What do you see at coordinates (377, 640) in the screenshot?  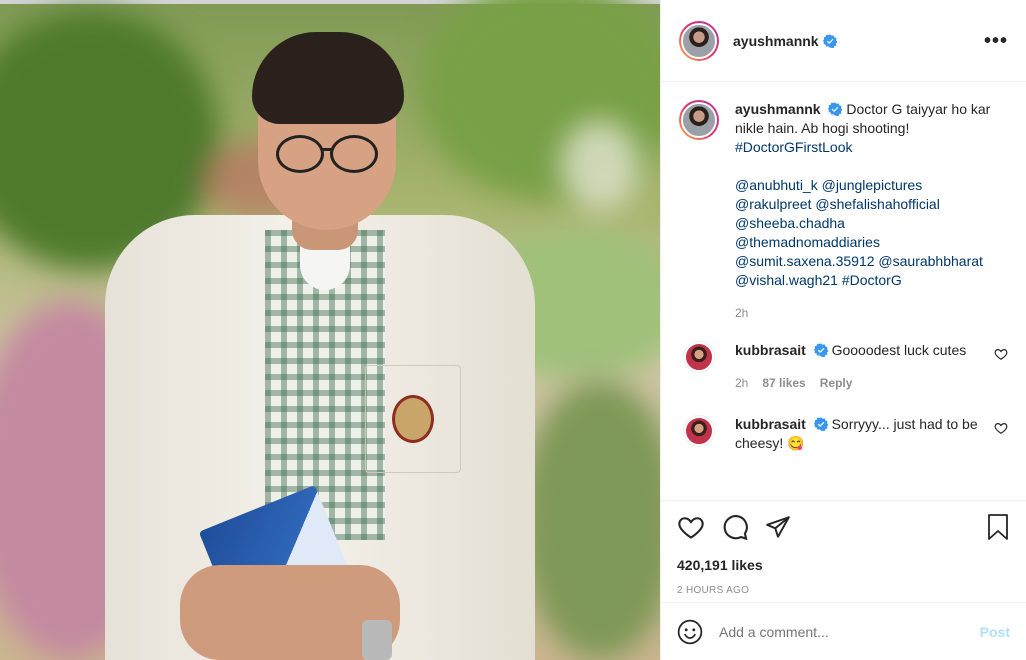 I see `wristwatch` at bounding box center [377, 640].